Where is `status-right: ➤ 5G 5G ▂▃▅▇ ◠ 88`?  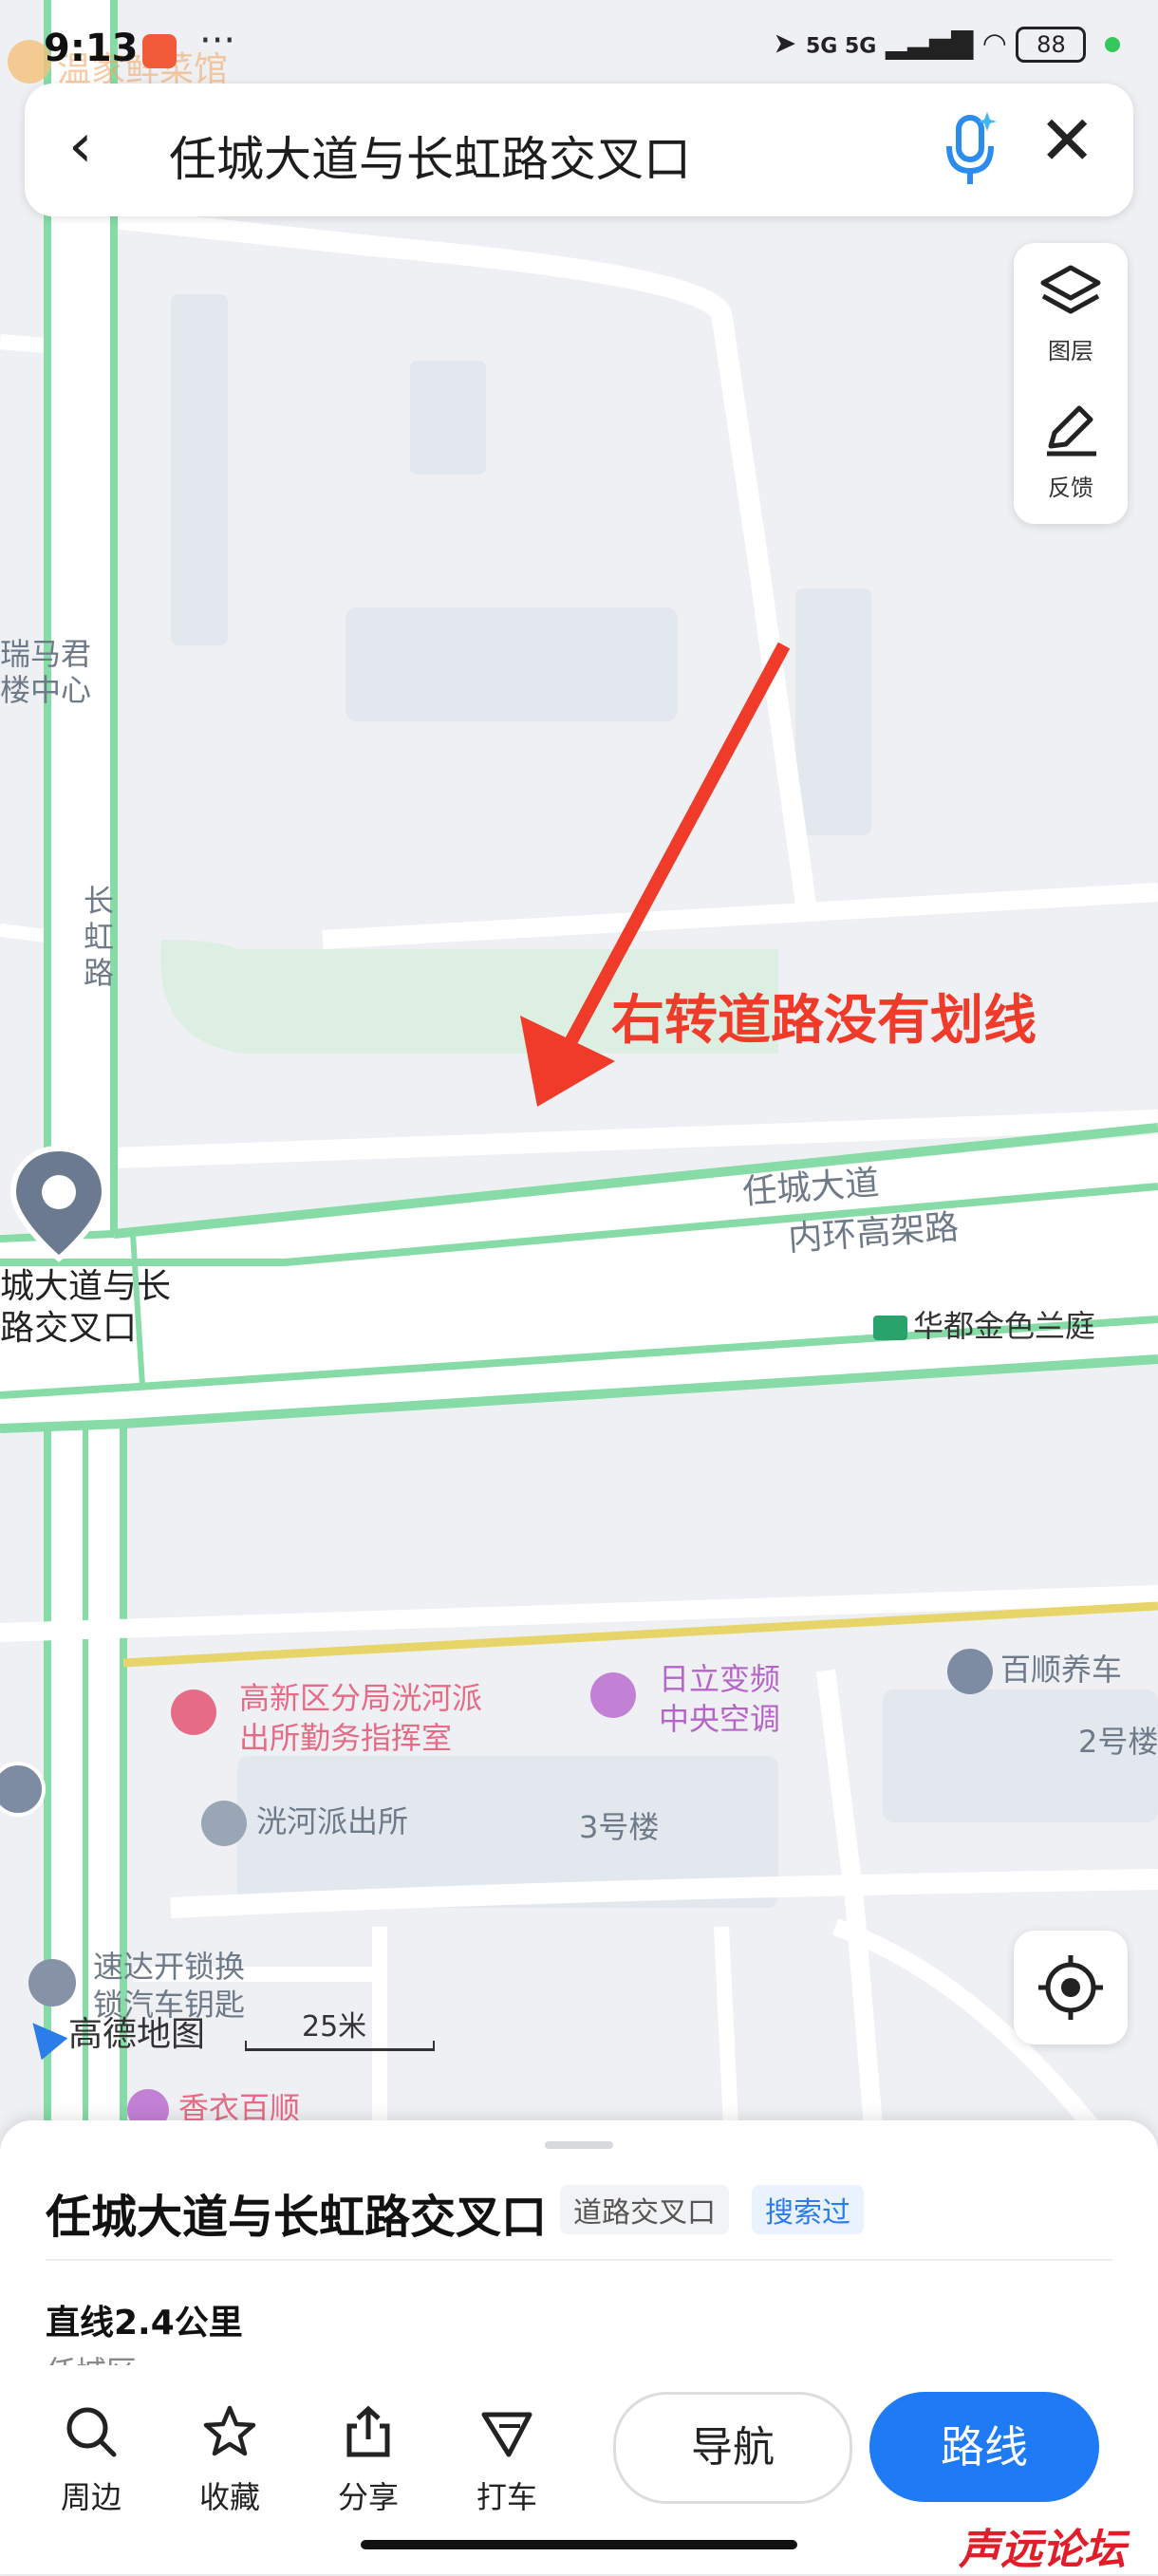 status-right: ➤ 5G 5G ▂▃▅▇ ◠ 88 is located at coordinates (946, 45).